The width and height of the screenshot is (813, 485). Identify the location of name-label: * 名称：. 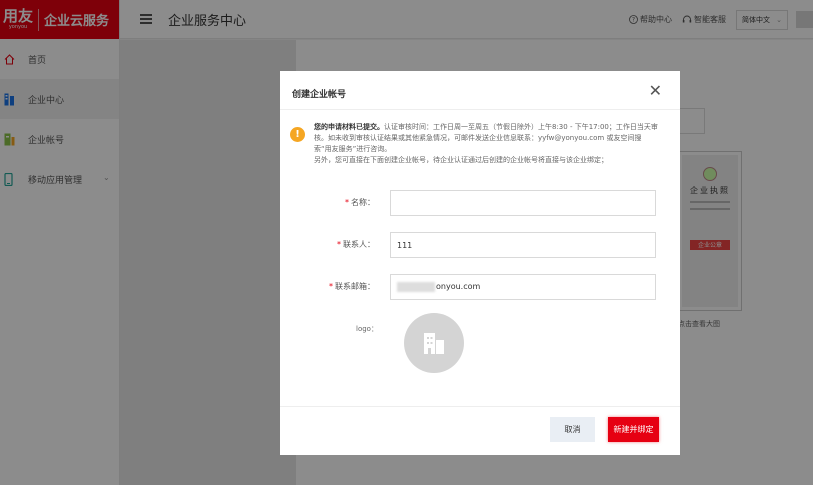
(360, 202).